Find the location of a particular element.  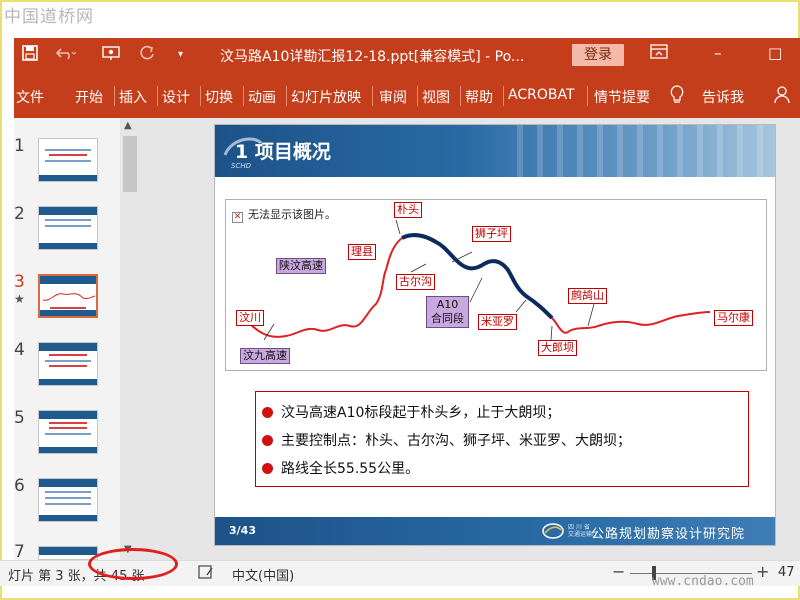

map-label-a10: A10 合同段 is located at coordinates (447, 312).